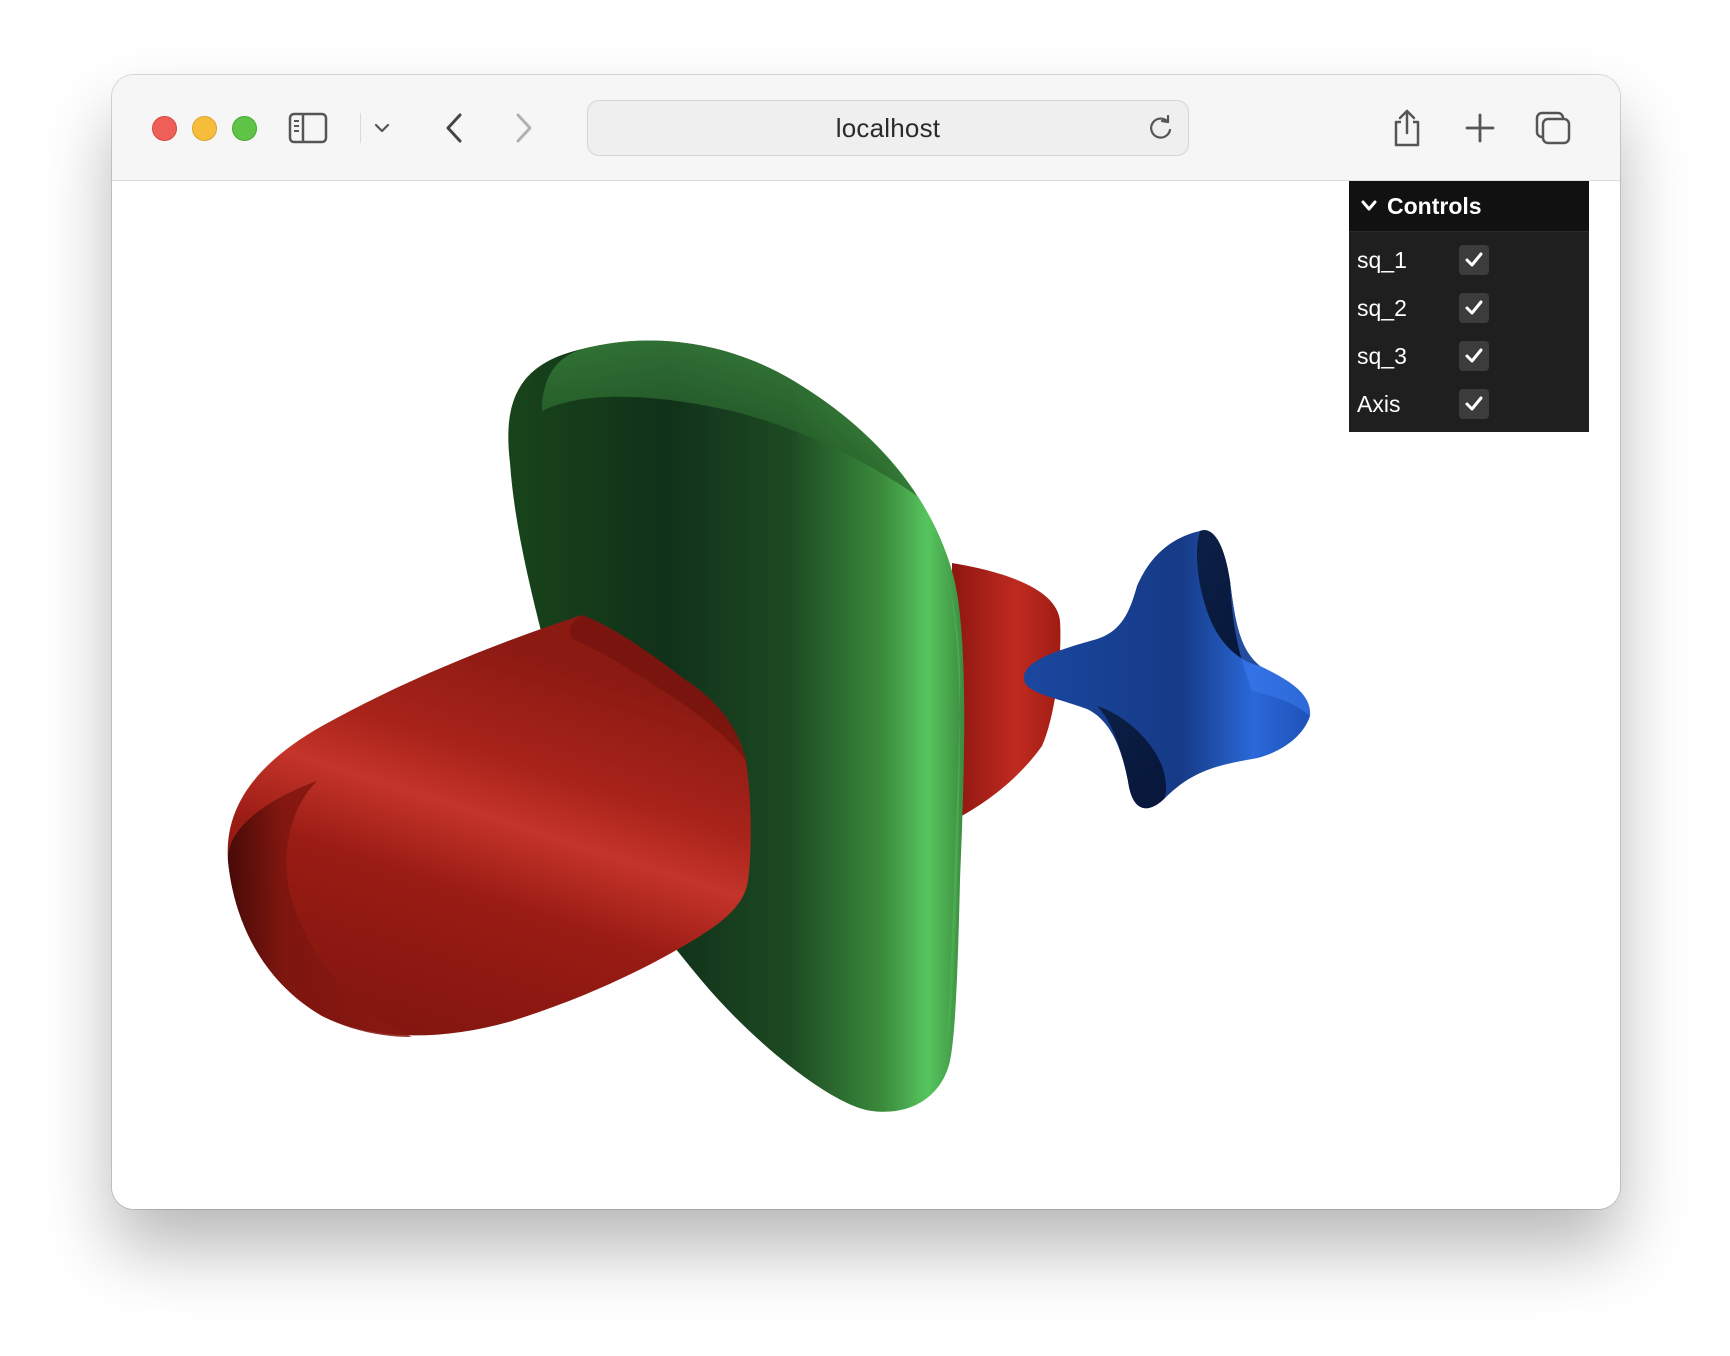 The image size is (1730, 1356). I want to click on controls-panel: Controls sq_1 sq_2 sq_3 Axis, so click(1469, 306).